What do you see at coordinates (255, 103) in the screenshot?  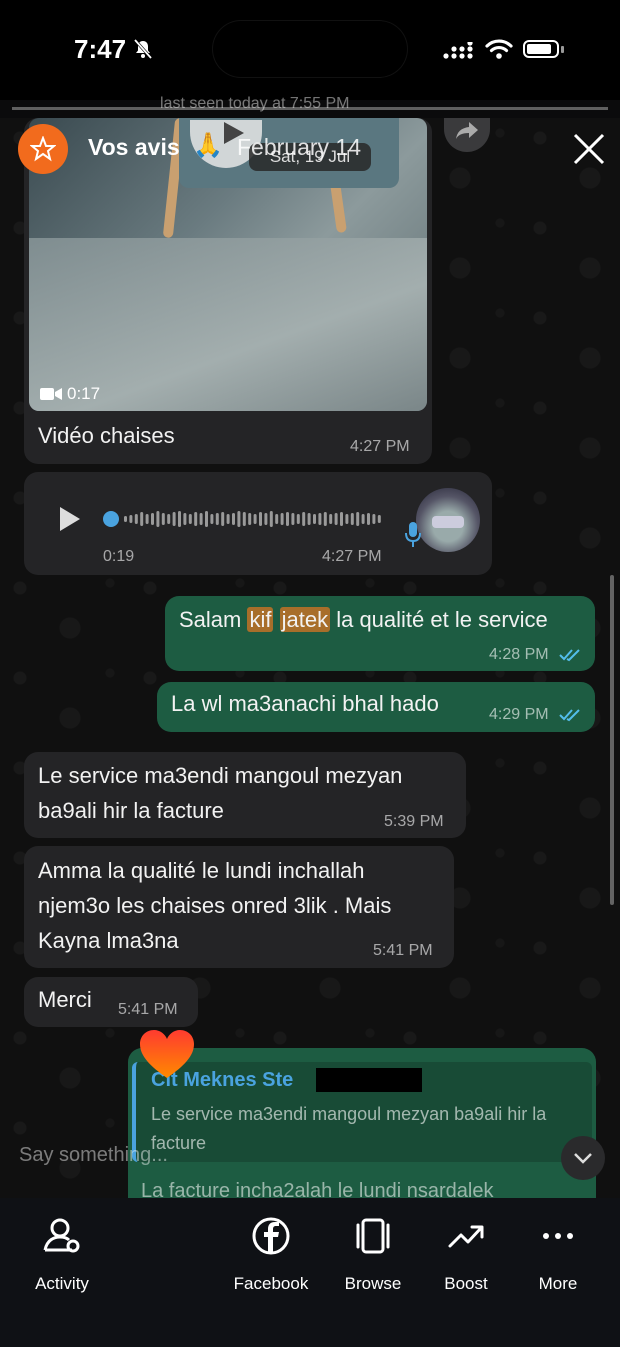 I see `last-seen-text: last seen today at 7:55 PM` at bounding box center [255, 103].